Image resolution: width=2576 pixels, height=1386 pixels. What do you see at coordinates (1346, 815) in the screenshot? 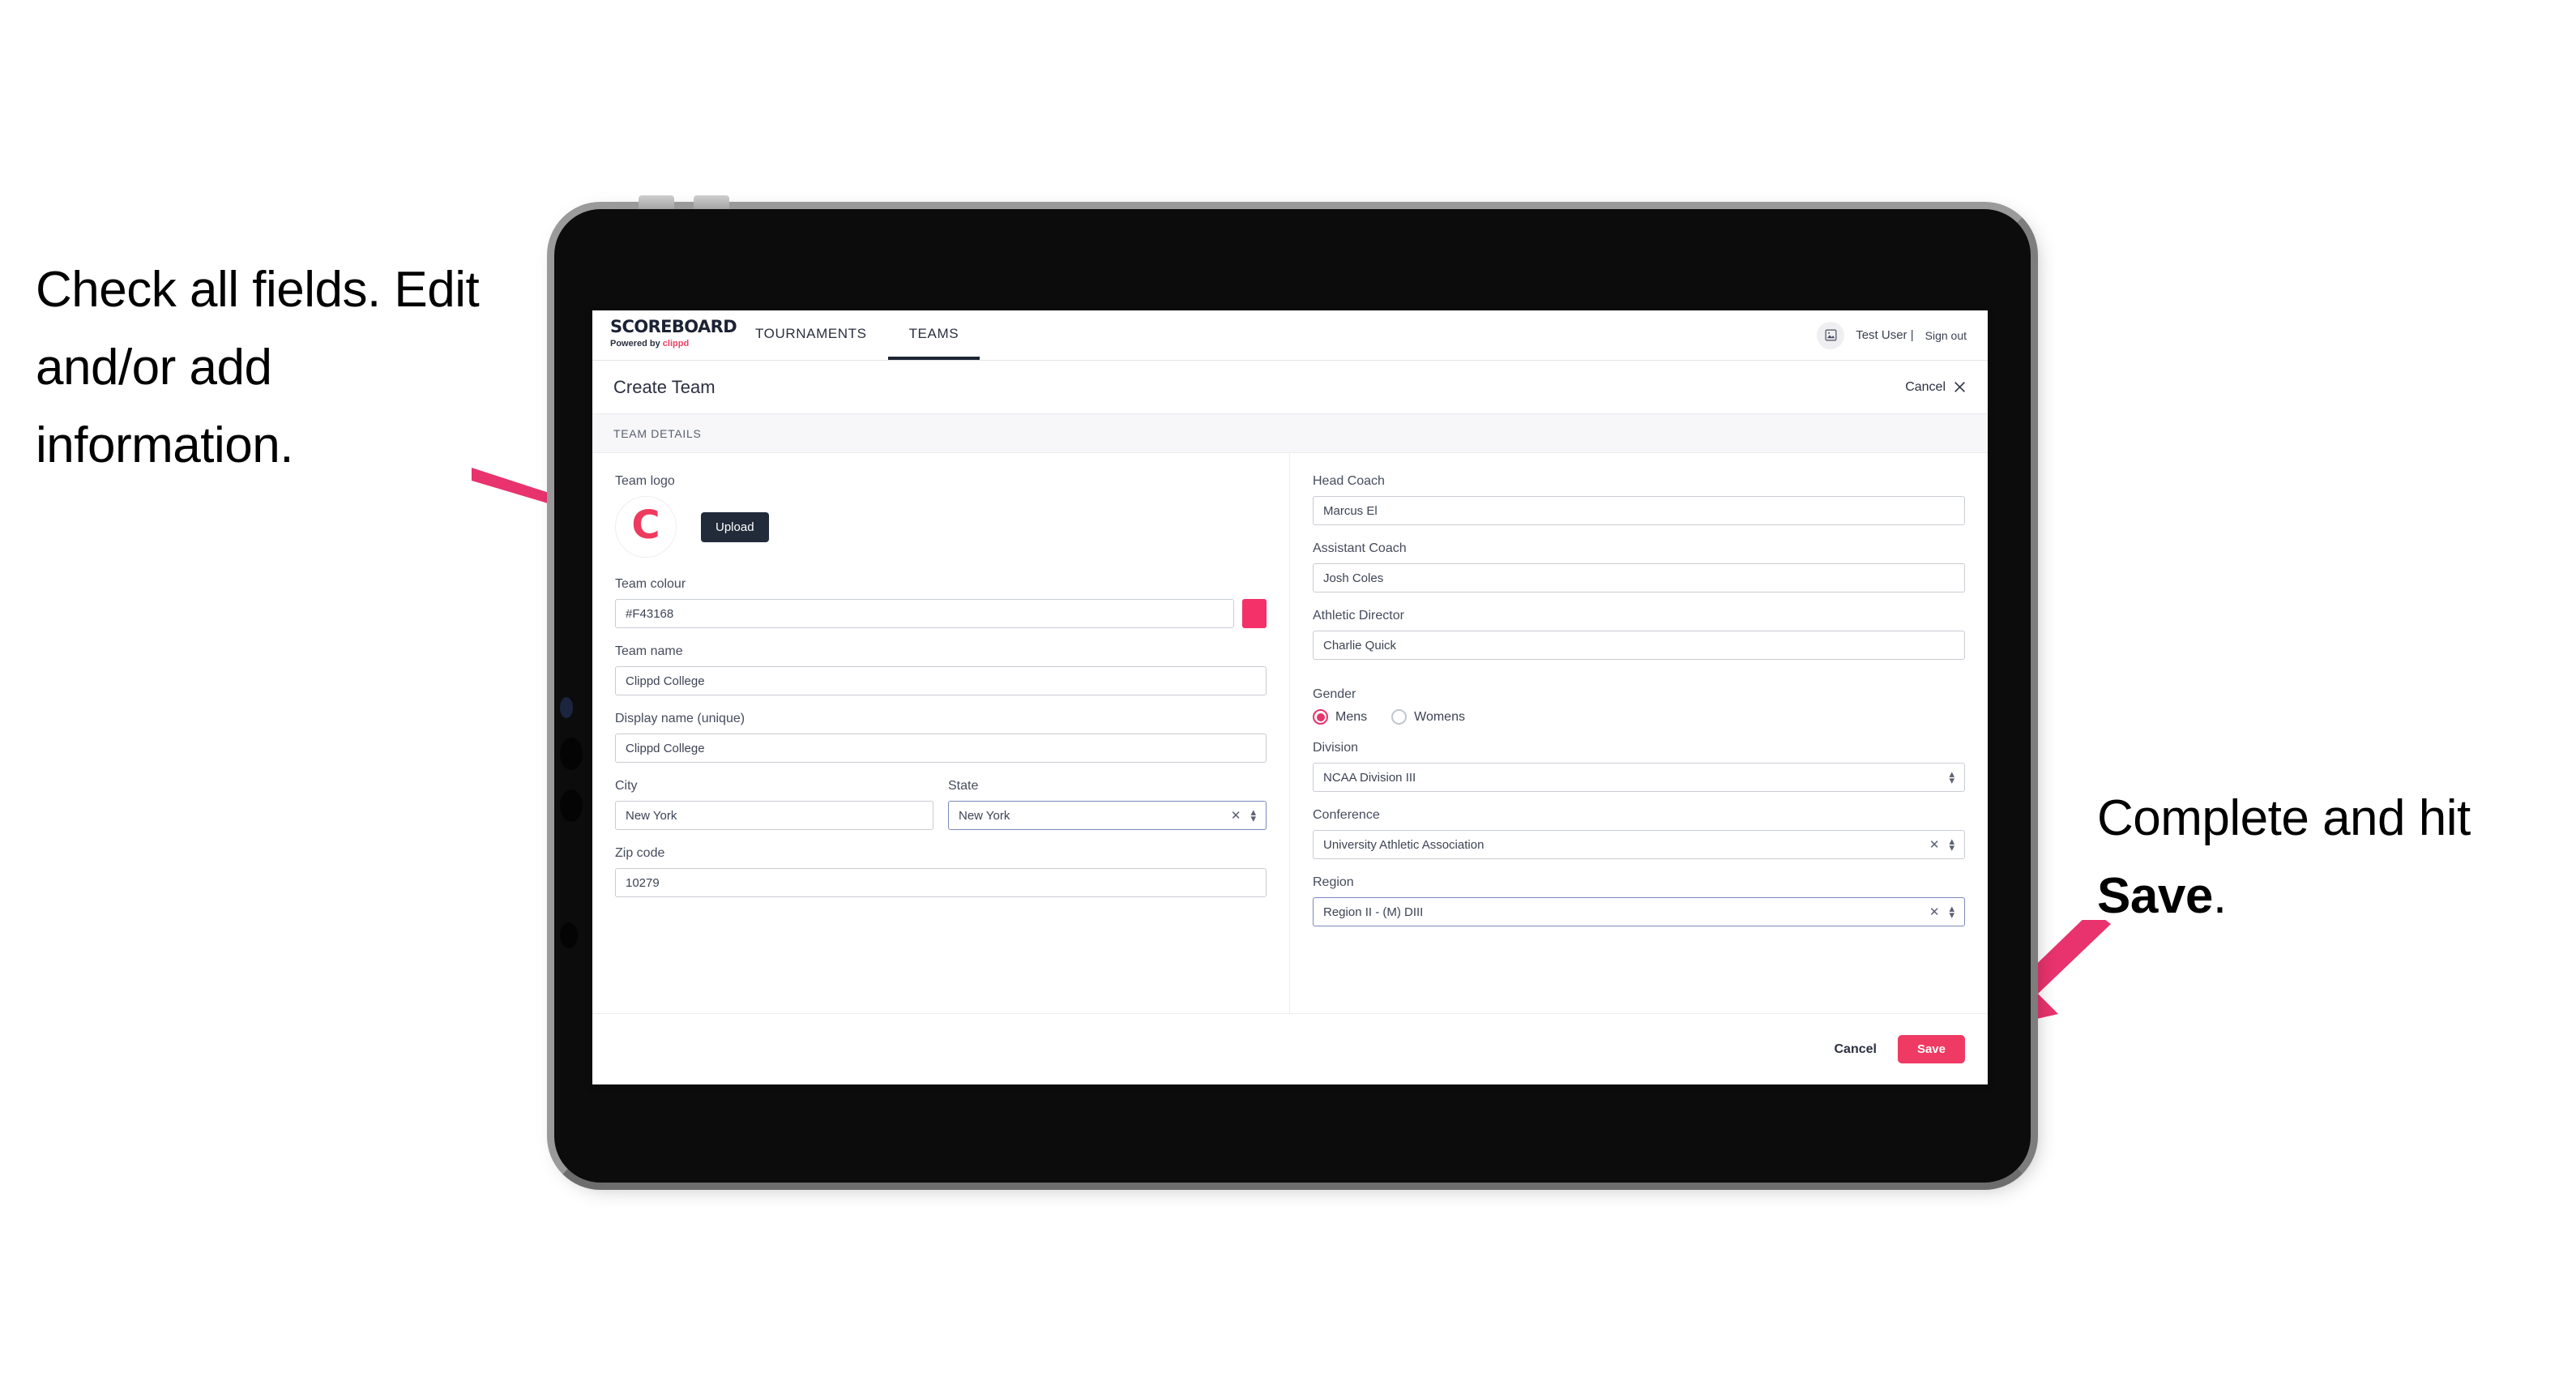
I see `conference-label: Conference` at bounding box center [1346, 815].